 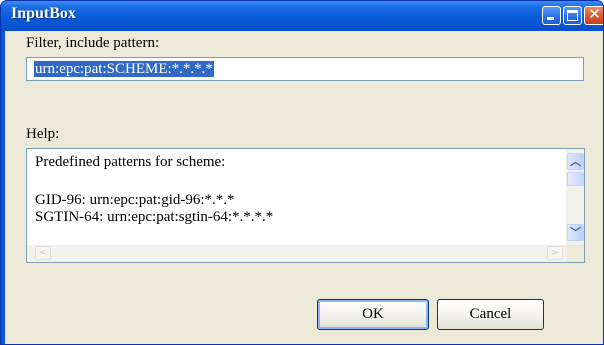 I want to click on horizontal-scrollbar: < >, so click(x=297, y=253).